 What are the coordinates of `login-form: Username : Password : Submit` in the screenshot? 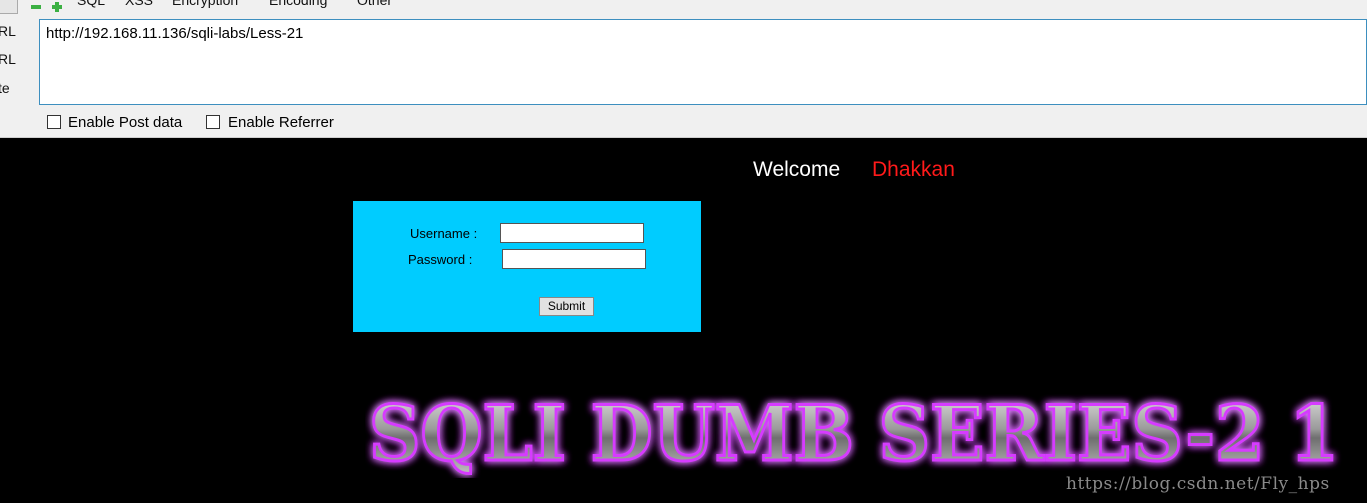 It's located at (527, 266).